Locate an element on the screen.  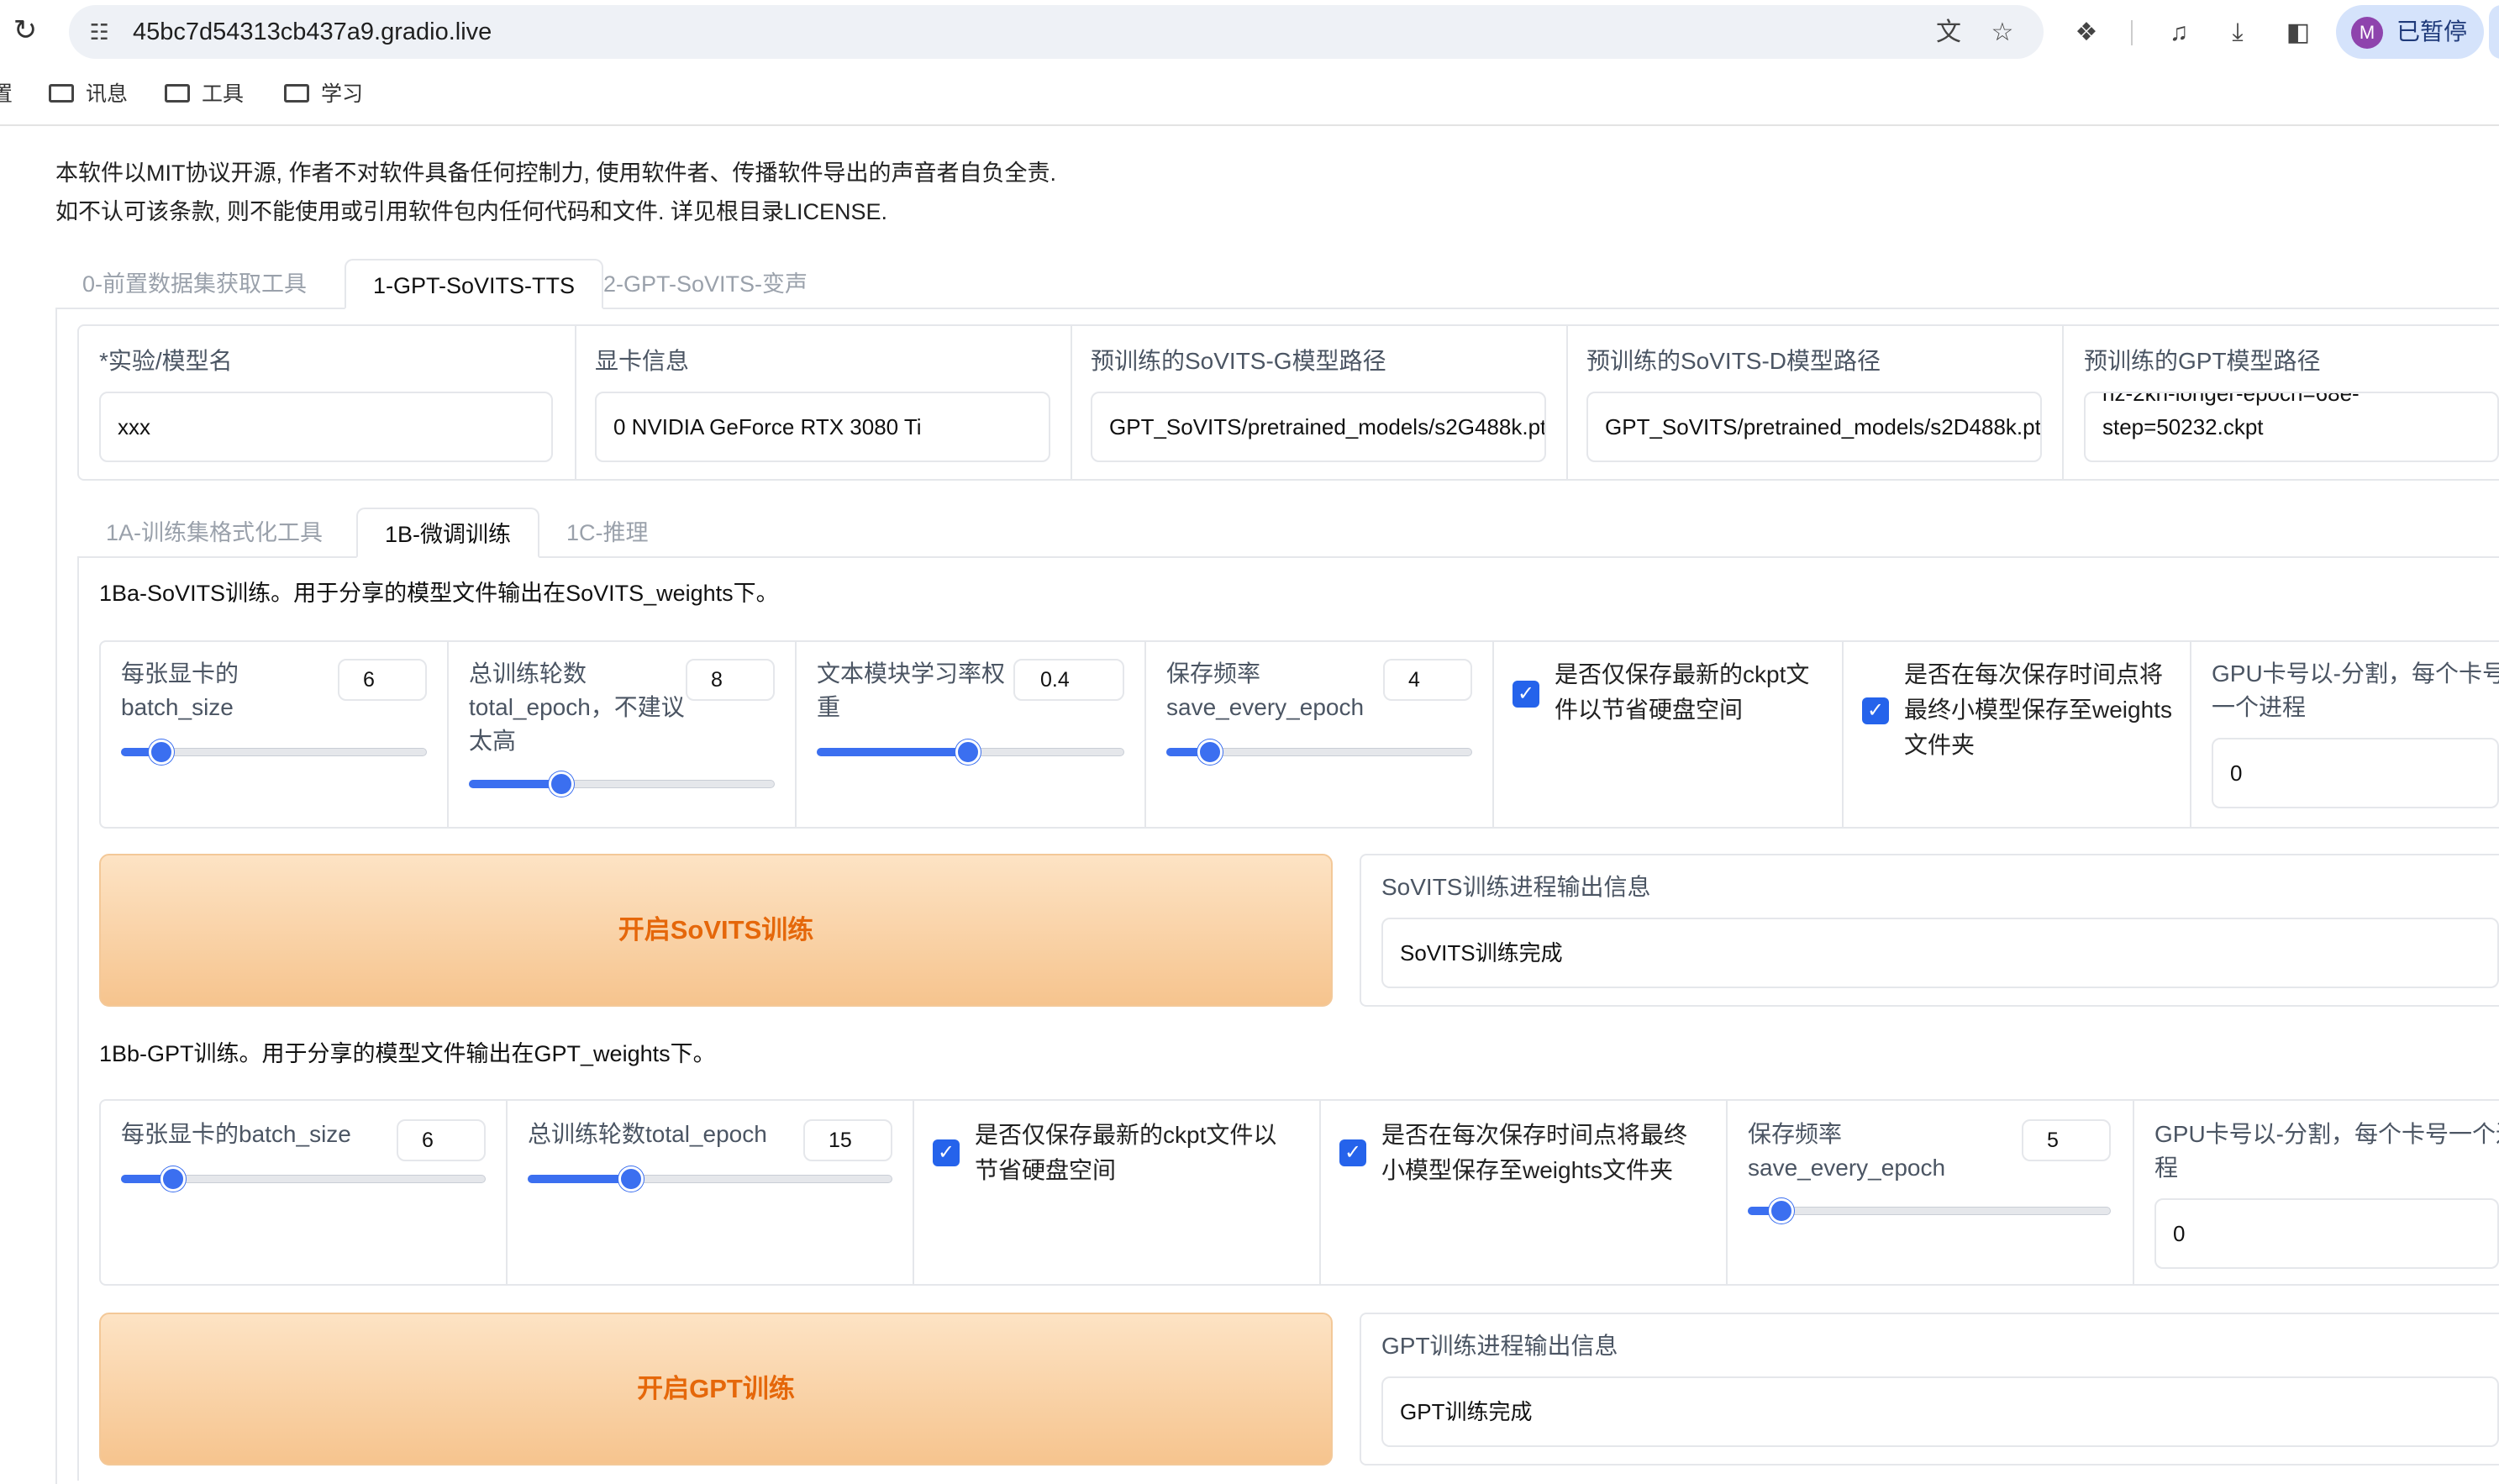
gpt-save-latest-label: 是否仅保存最新的ckpt文件以 is located at coordinates (1126, 1135).